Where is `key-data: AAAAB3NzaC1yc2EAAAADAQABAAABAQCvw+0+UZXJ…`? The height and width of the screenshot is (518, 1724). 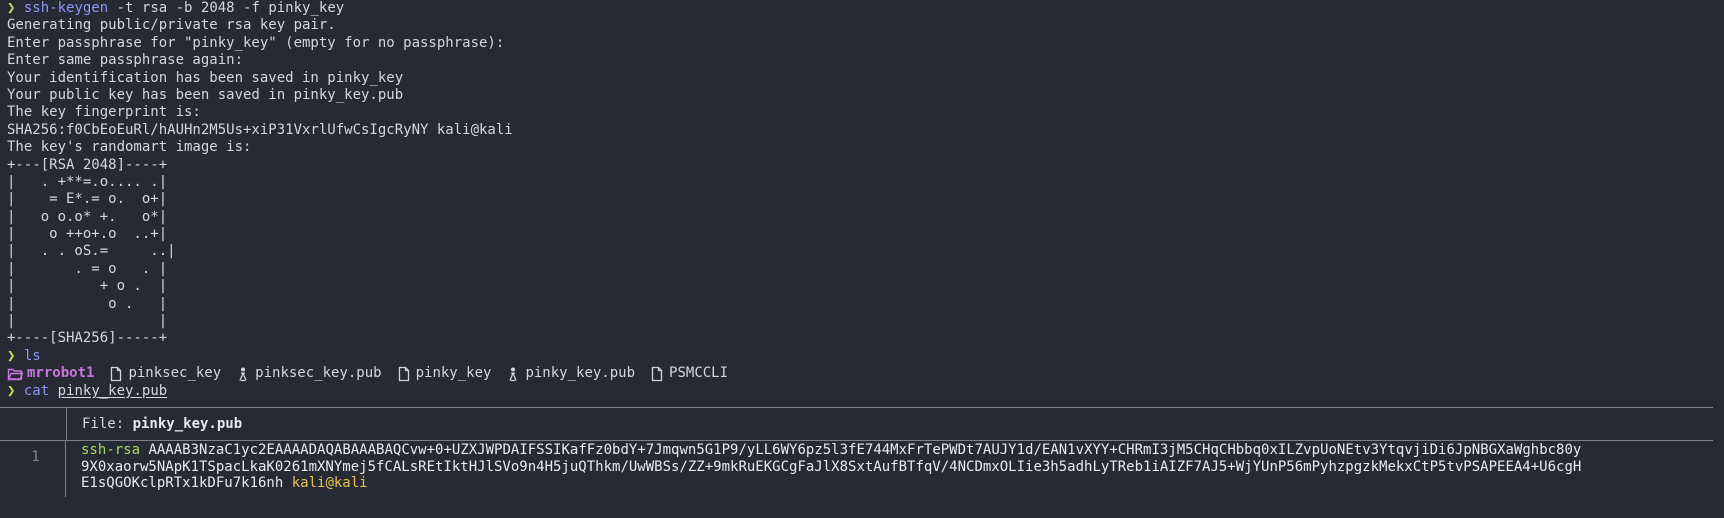 key-data: AAAAB3NzaC1yc2EAAAADAQABAAABAQCvw+0+UZXJ… is located at coordinates (865, 450).